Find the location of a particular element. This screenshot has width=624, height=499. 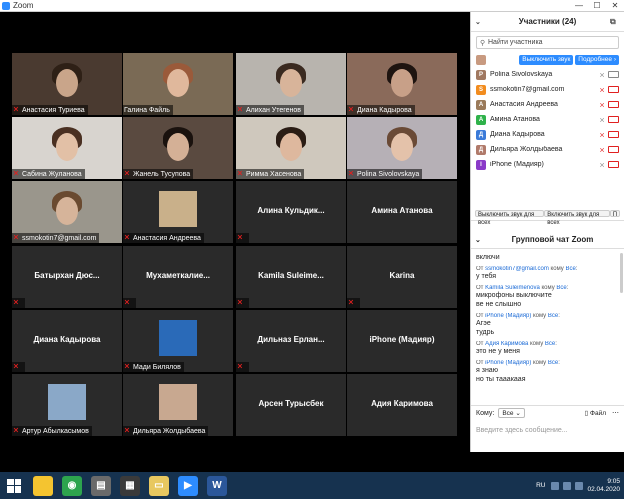

participant-row-host: Выключить звук Подробнее › is located at coordinates (547, 59).